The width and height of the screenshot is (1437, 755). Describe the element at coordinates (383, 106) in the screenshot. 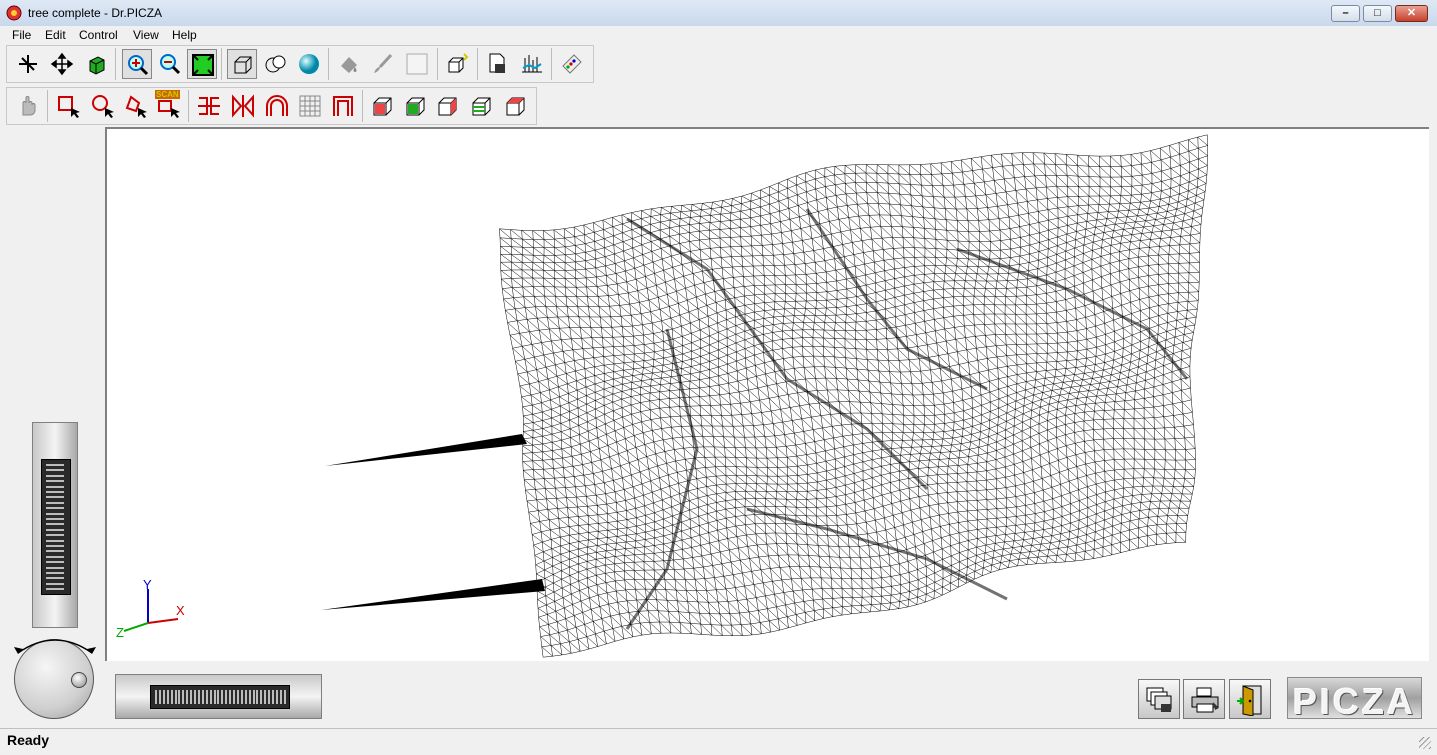

I see `box-front-button` at that location.